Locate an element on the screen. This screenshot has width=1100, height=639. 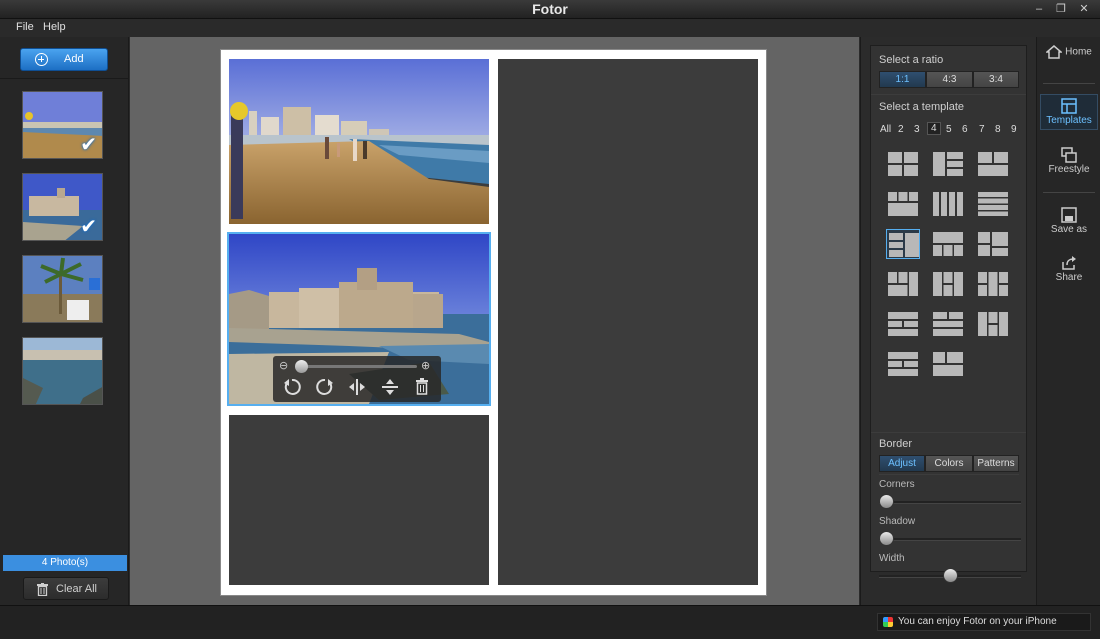
add-icon is located at coordinates (41, 59).